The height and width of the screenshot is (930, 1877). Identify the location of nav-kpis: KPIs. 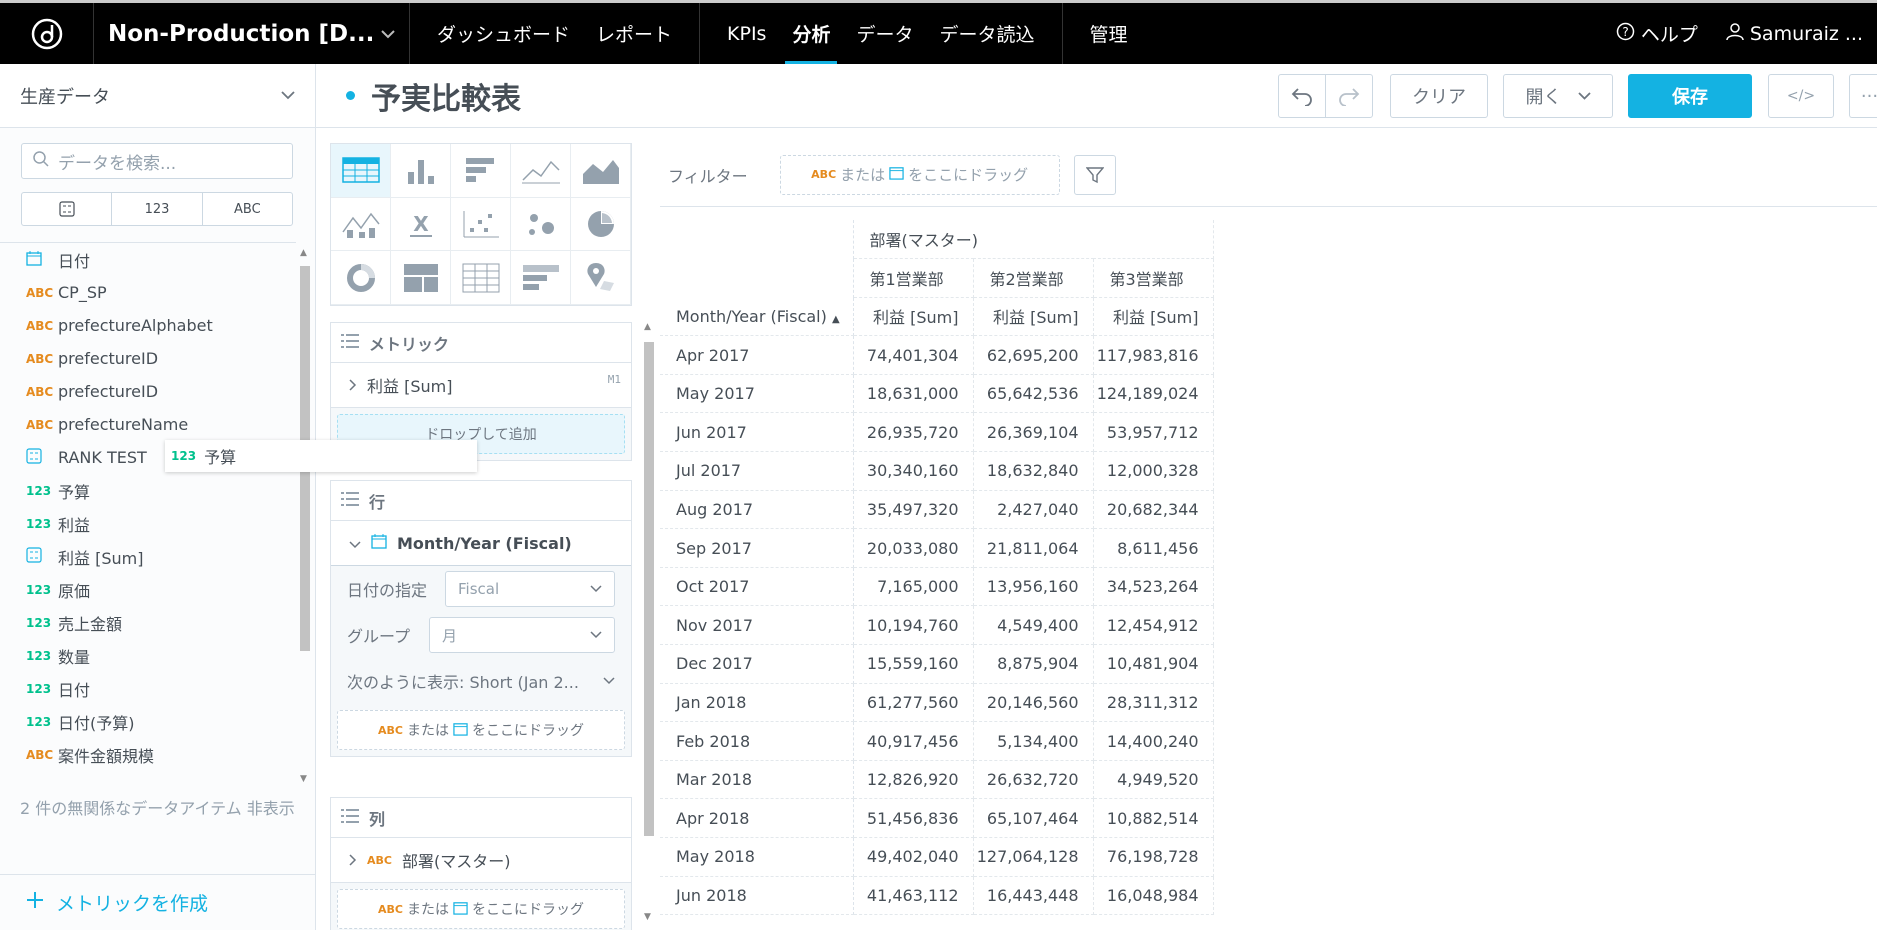
(746, 33).